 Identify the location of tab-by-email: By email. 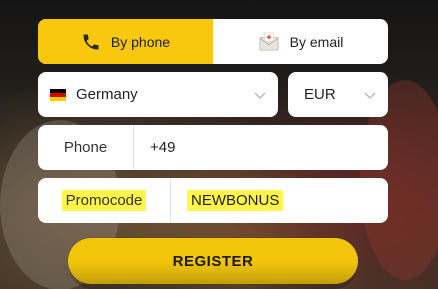
(300, 41).